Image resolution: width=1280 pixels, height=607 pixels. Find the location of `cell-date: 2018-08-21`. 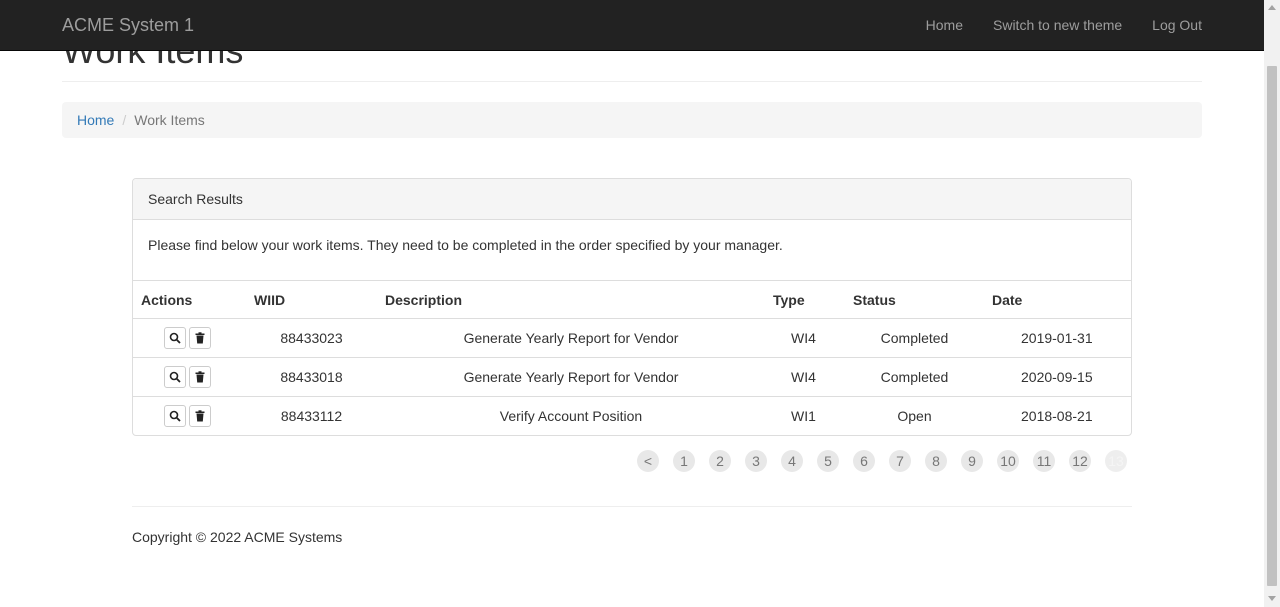

cell-date: 2018-08-21 is located at coordinates (1057, 416).